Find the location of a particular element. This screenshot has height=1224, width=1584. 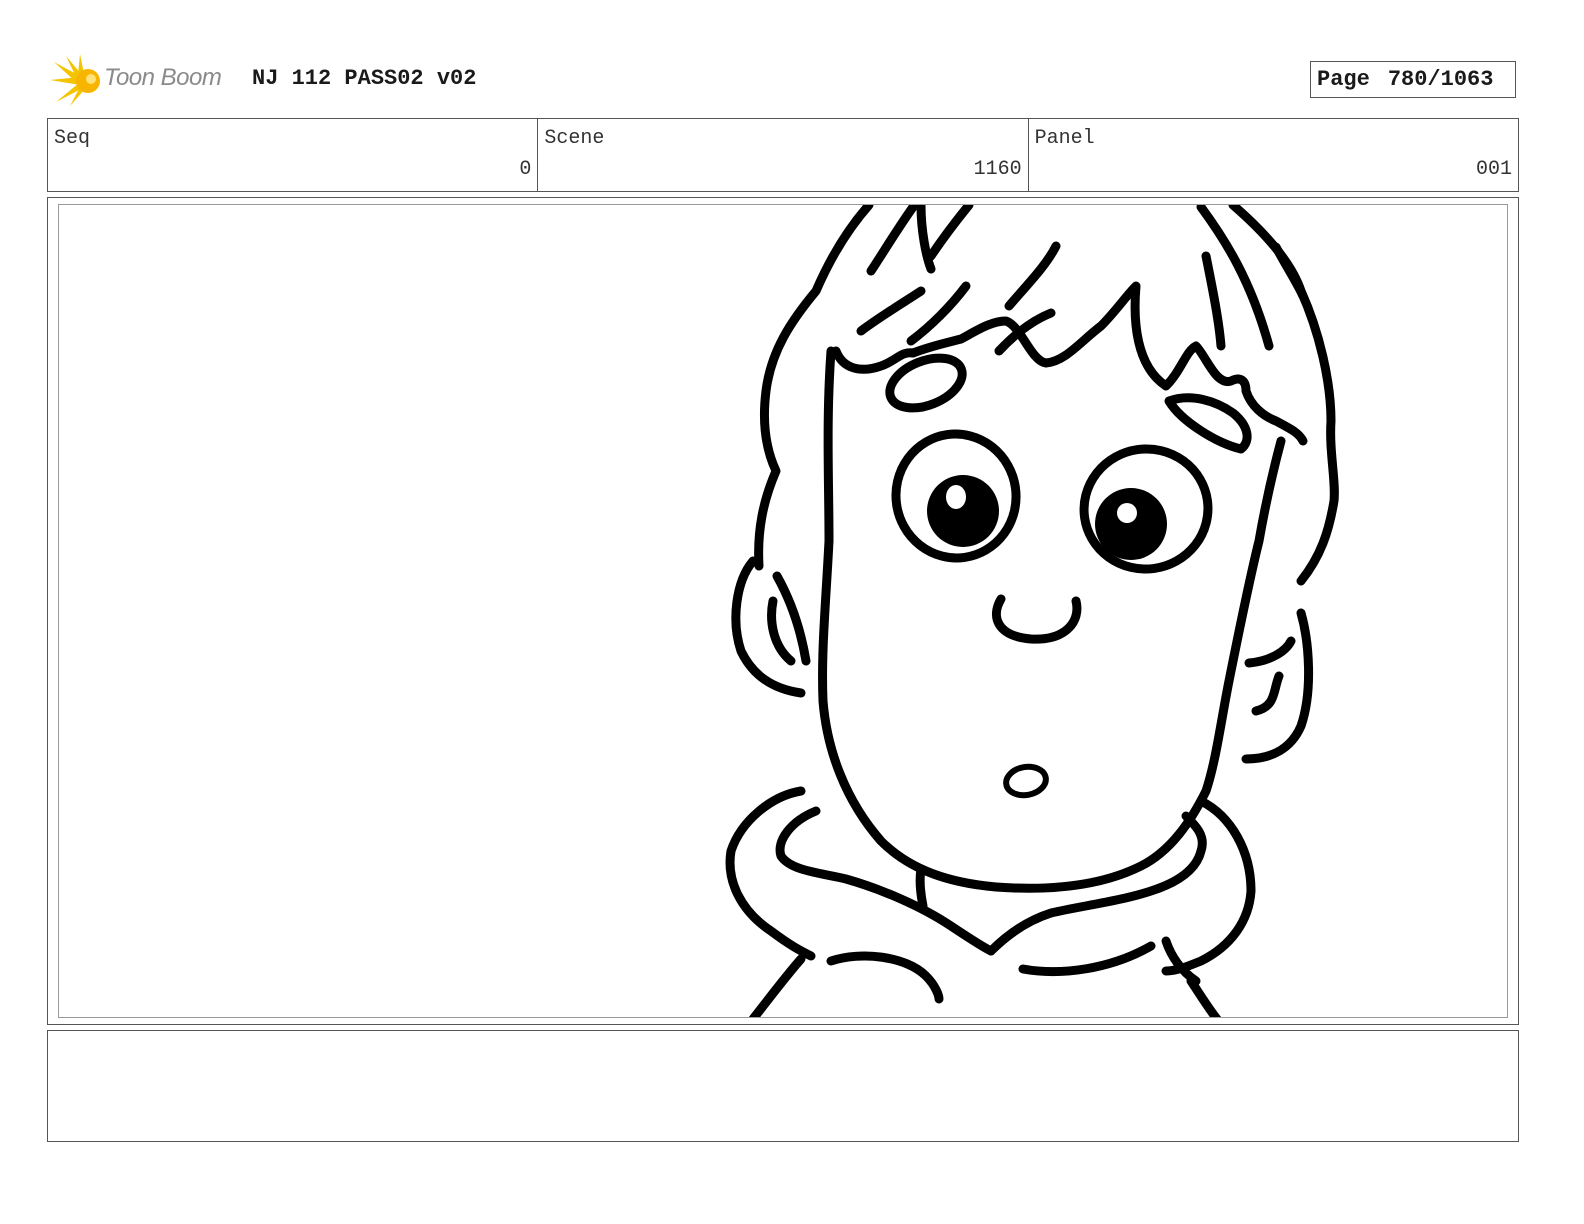

starburst-logo-icon is located at coordinates (75, 80).